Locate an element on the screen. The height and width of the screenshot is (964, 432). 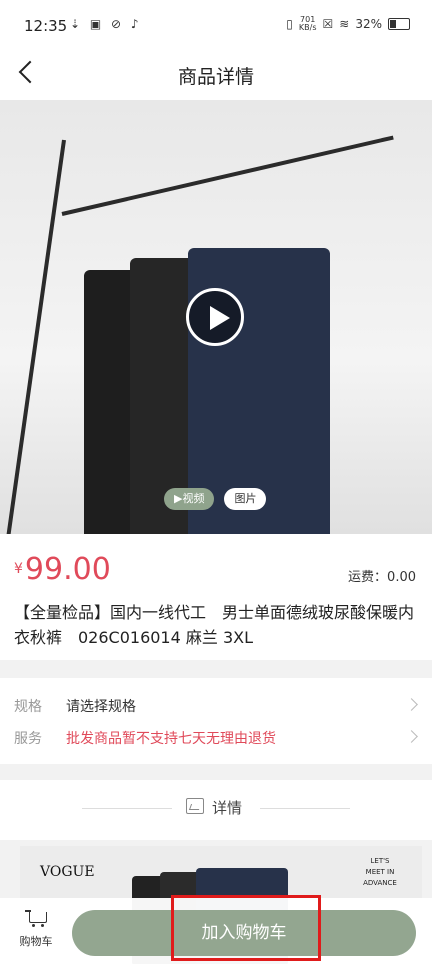
detail-header: 详情 is located at coordinates (216, 810).